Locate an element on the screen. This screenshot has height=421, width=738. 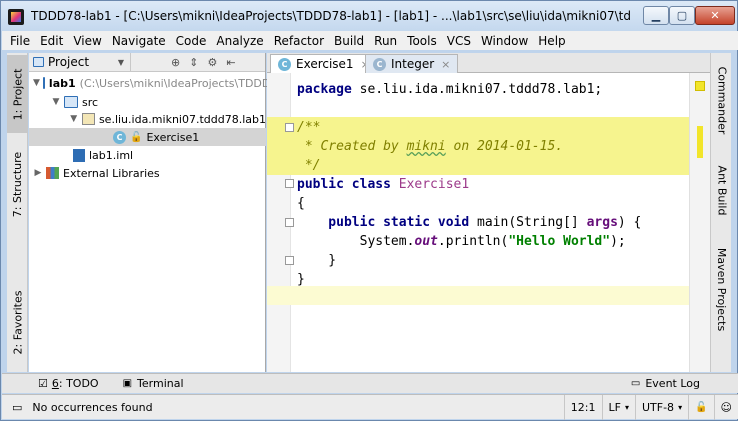
compiled-class-icon: C is located at coordinates (379, 64).